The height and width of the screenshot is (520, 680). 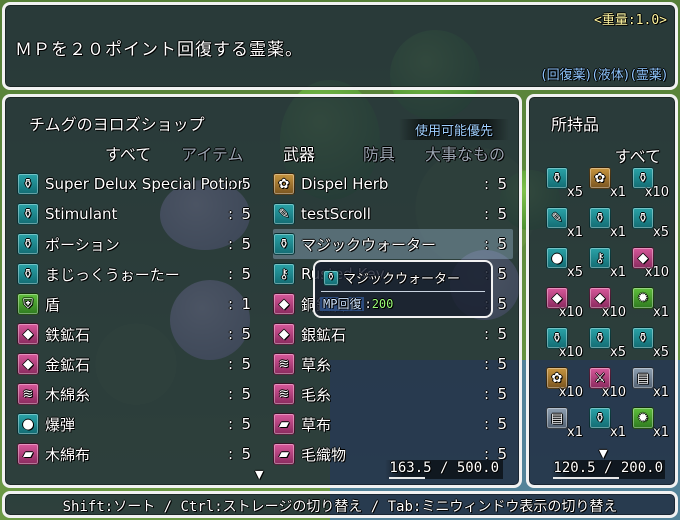 I want to click on shop-item-row: ⚱ ポーション:5, so click(x=137, y=244).